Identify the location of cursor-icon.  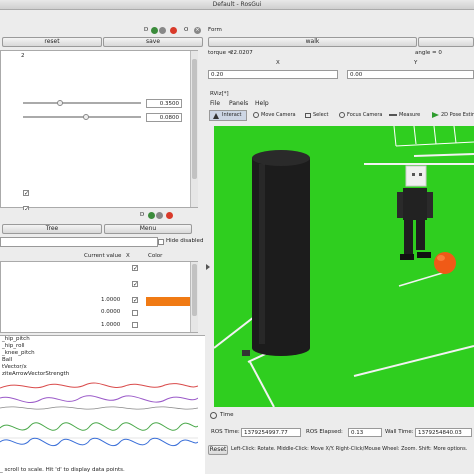
(216, 116).